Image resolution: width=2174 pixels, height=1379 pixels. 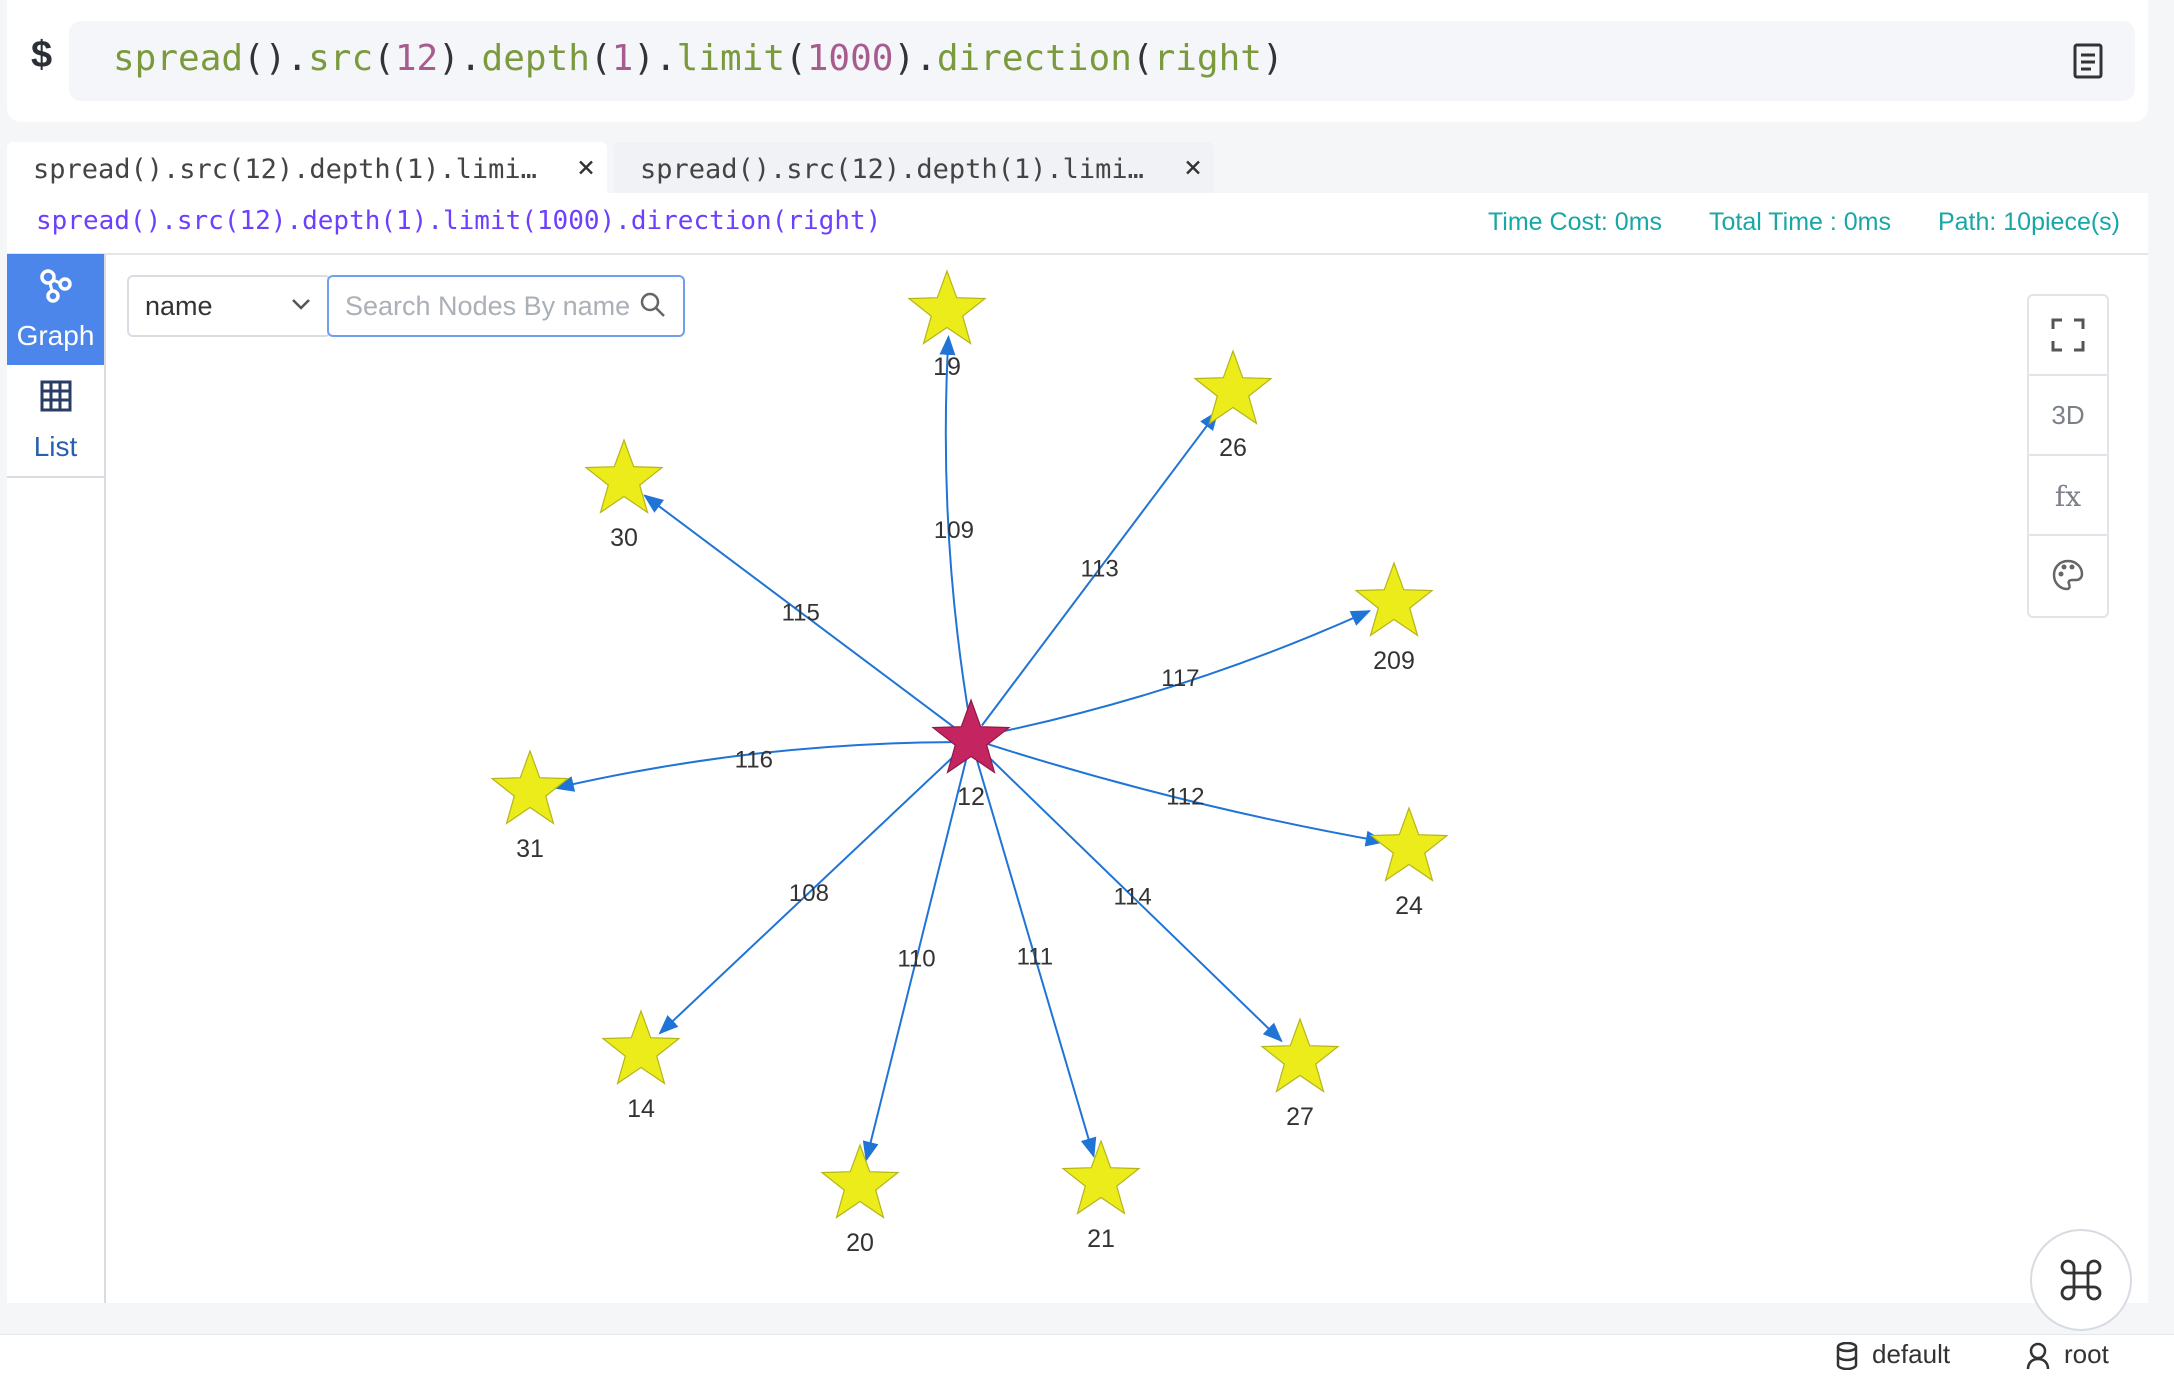 What do you see at coordinates (535, 58) in the screenshot?
I see `command-token: depth` at bounding box center [535, 58].